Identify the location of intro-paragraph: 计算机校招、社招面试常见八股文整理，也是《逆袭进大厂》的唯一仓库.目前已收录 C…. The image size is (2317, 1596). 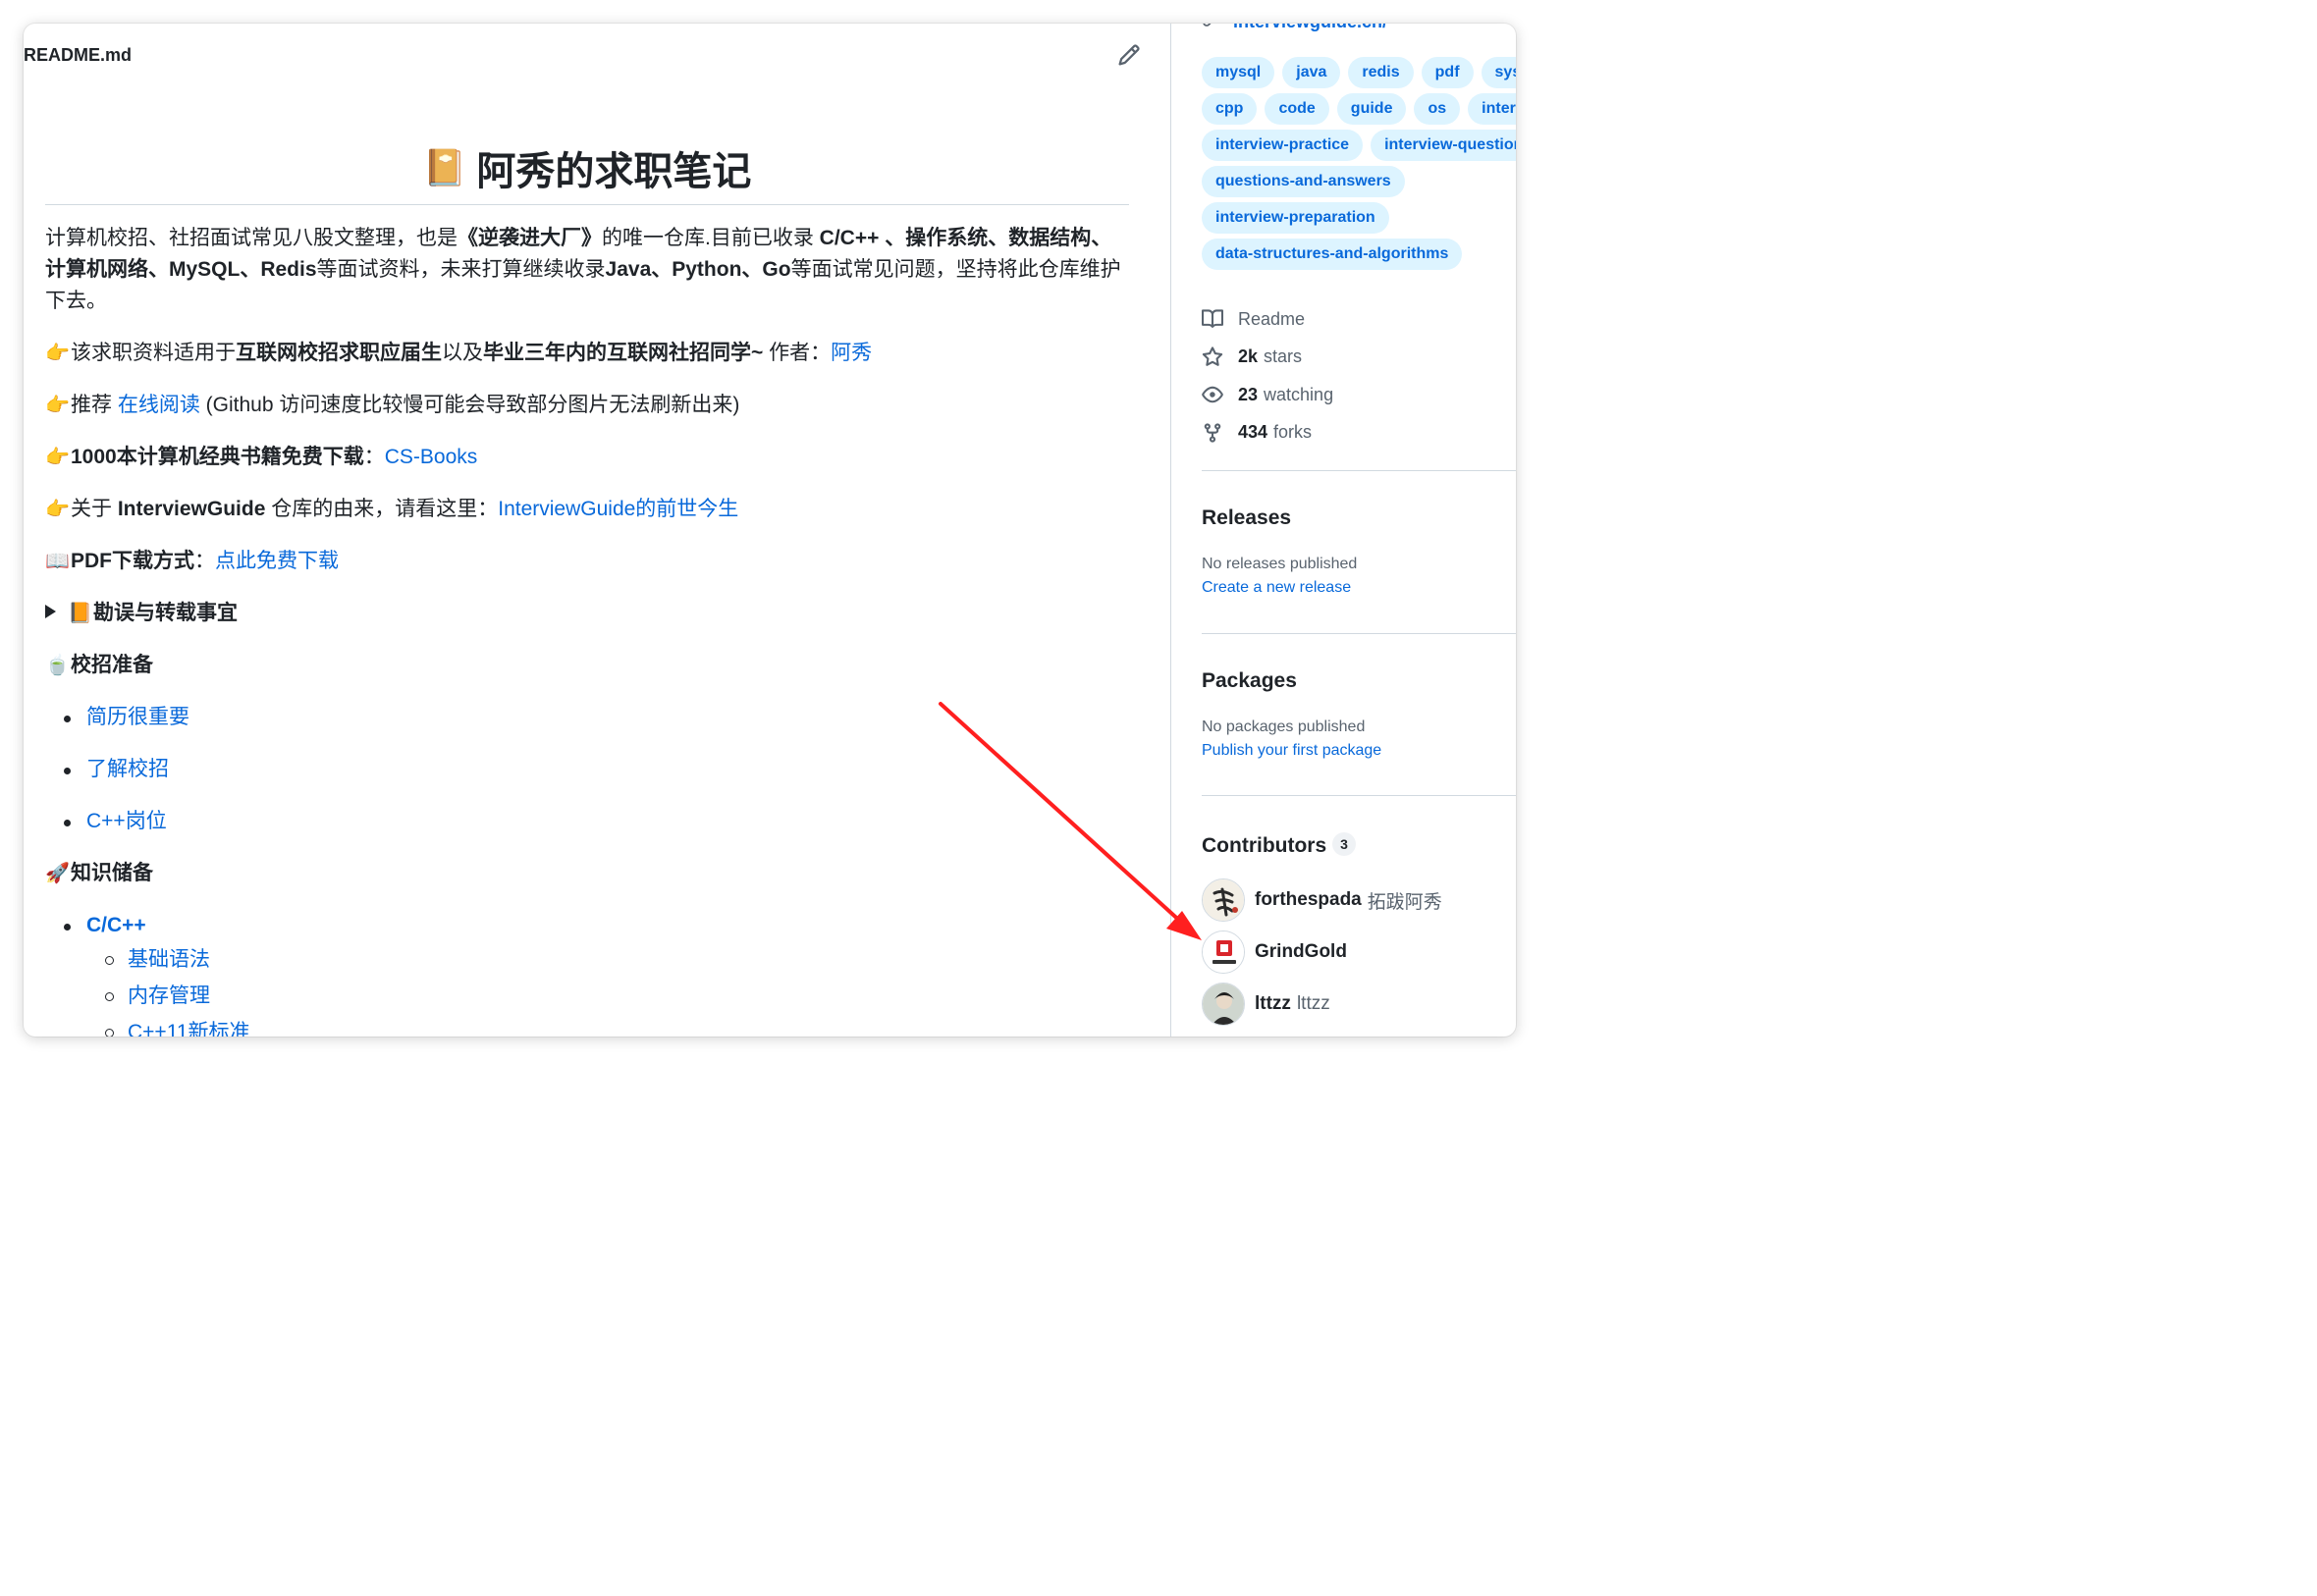
(587, 270).